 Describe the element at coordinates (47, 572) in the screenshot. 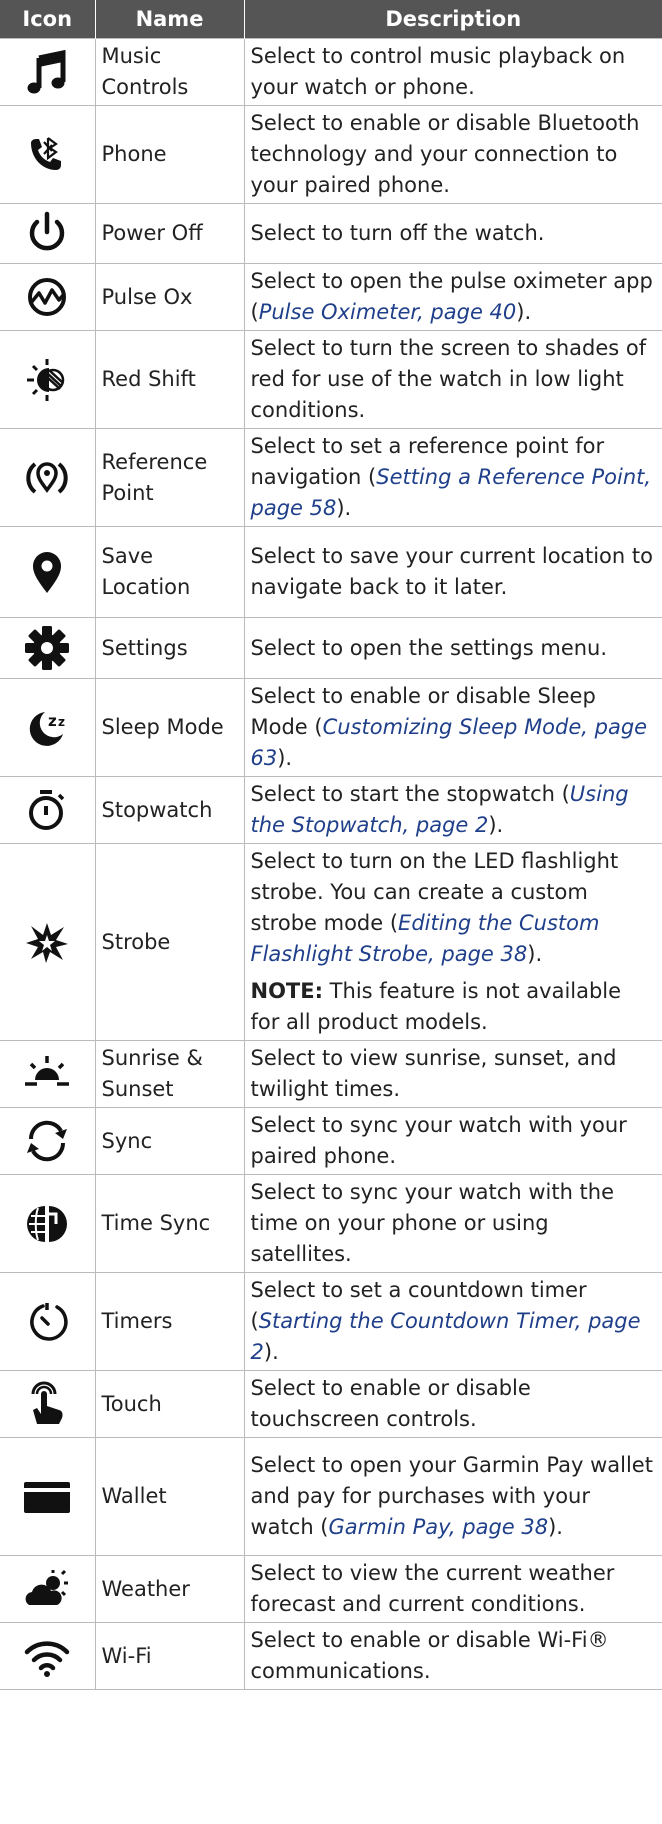

I see `location-pin-icon` at that location.